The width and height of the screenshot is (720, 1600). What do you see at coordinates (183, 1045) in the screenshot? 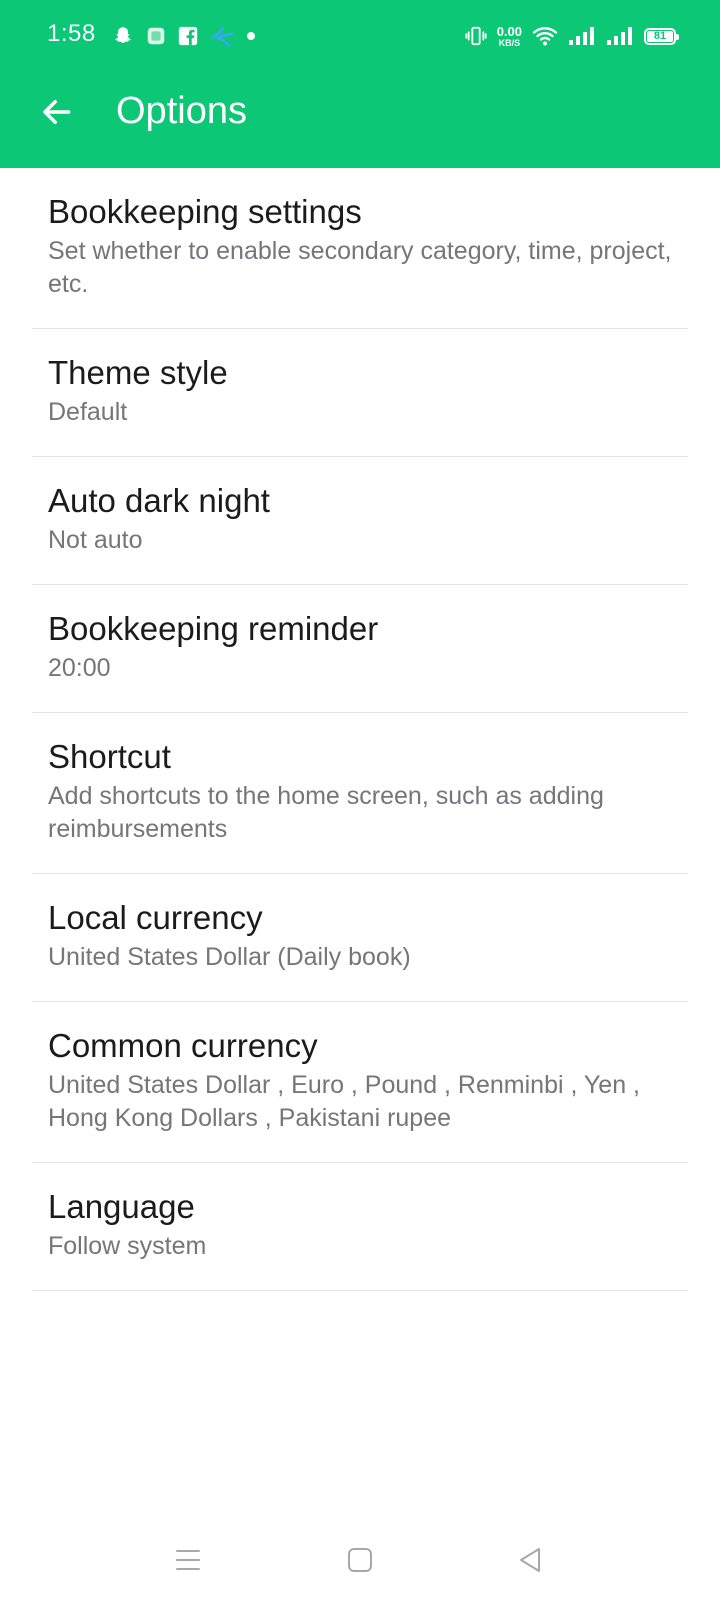
I see `option-title: Common currency` at bounding box center [183, 1045].